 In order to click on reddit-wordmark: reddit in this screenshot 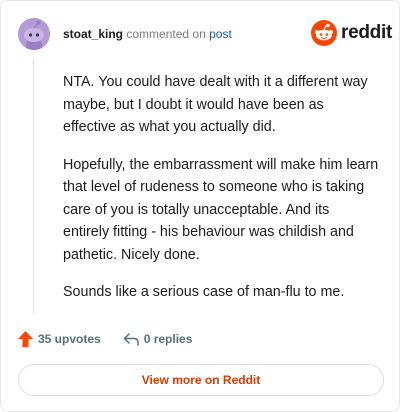, I will do `click(366, 32)`.